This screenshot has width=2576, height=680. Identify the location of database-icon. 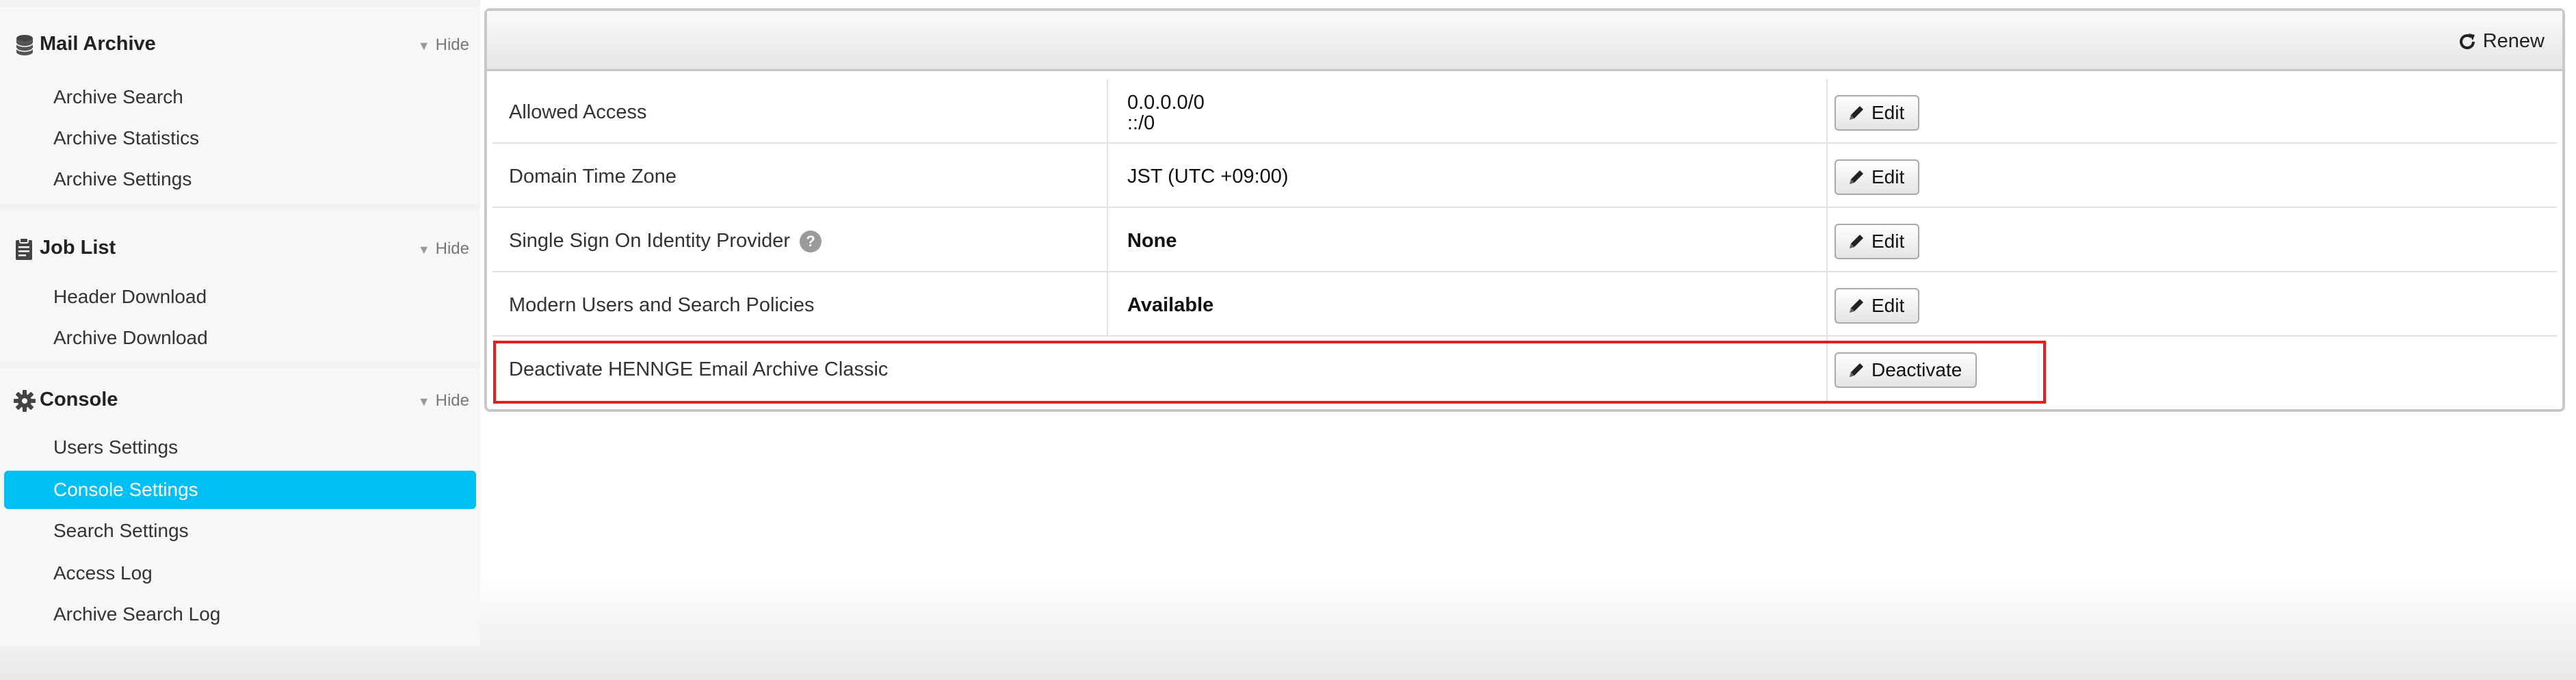
(25, 45).